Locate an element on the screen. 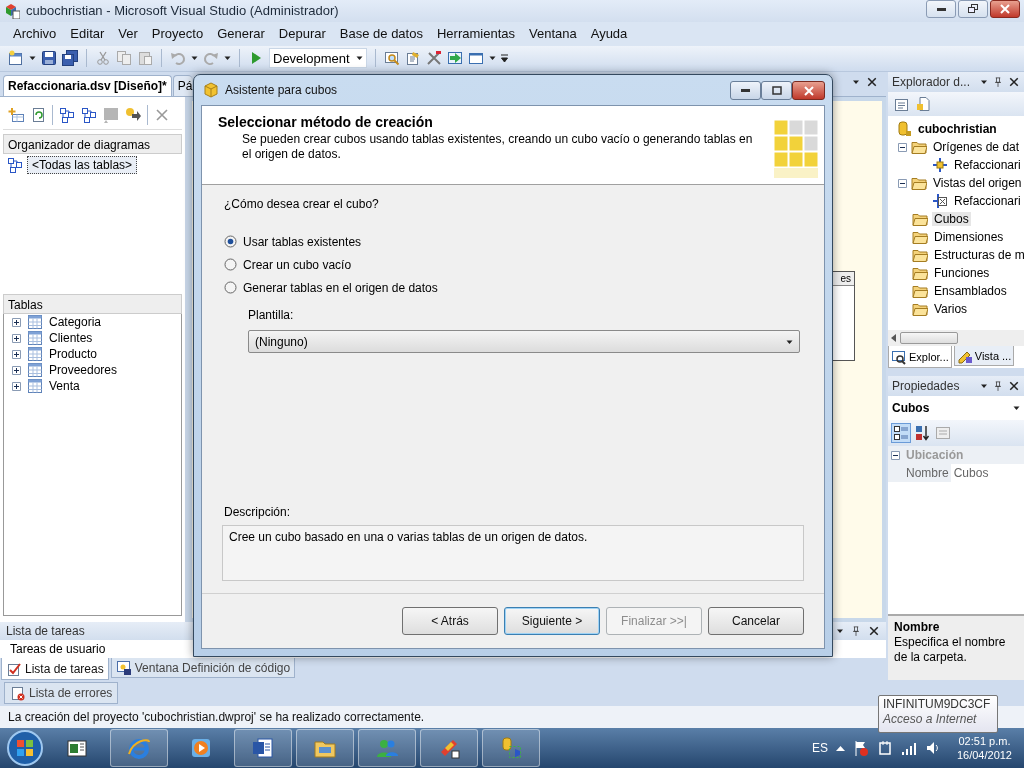 The height and width of the screenshot is (768, 1024). menu-item: Ayuda is located at coordinates (609, 34).